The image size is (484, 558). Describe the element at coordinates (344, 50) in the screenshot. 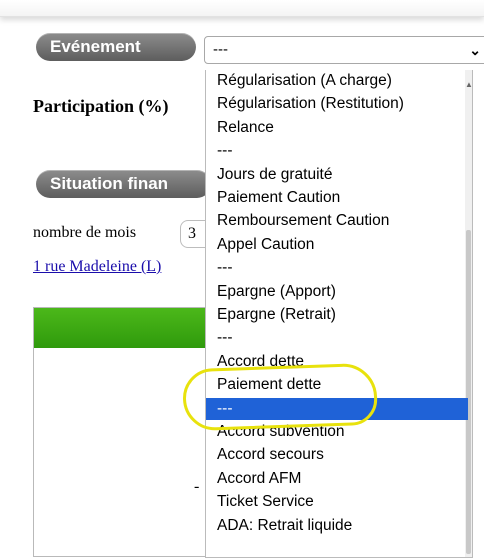

I see `evenement-select: --- ⌄` at that location.